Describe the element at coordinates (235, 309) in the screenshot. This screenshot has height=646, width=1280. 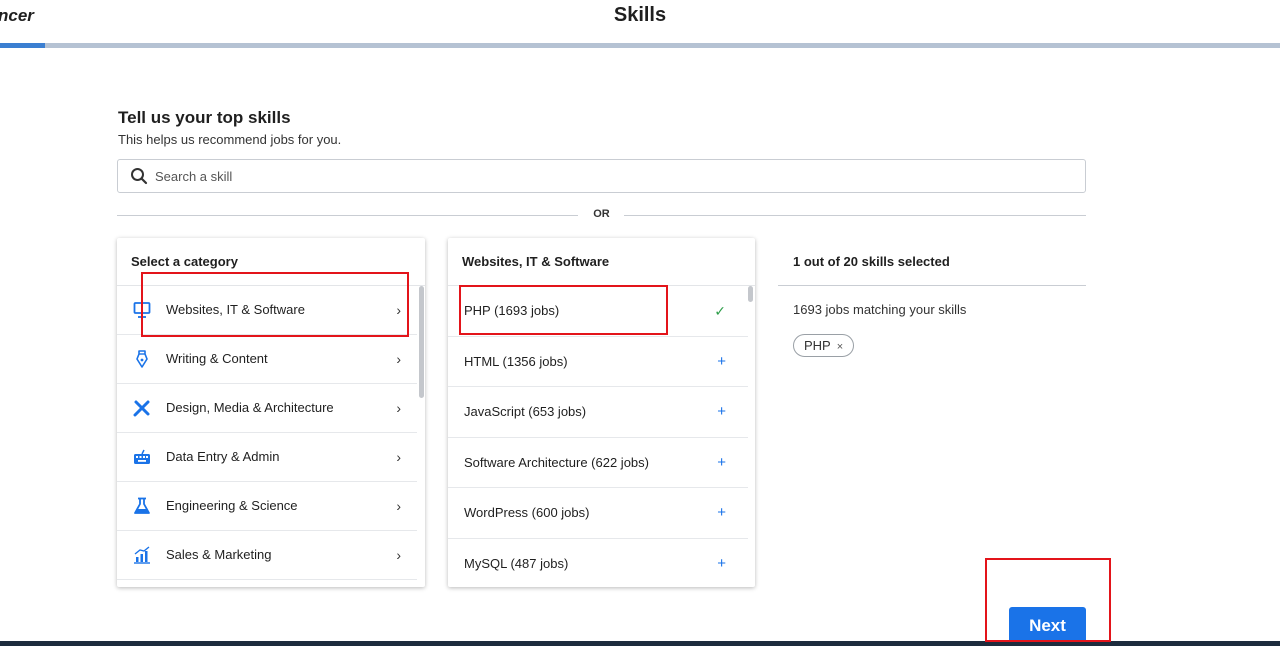
I see `category-label: Websites, IT & Software` at that location.